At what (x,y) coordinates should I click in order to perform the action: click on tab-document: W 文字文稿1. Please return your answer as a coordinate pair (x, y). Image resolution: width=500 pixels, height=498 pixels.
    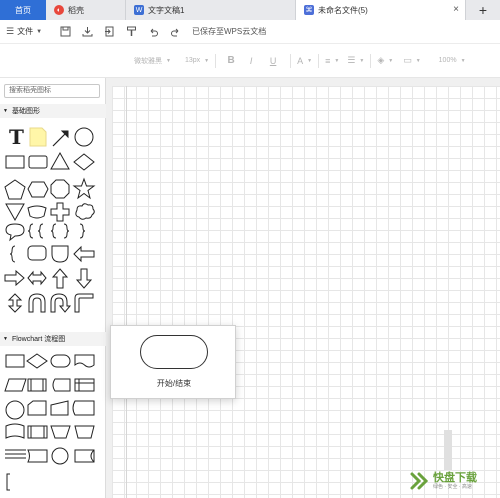
    Looking at the image, I should click on (211, 10).